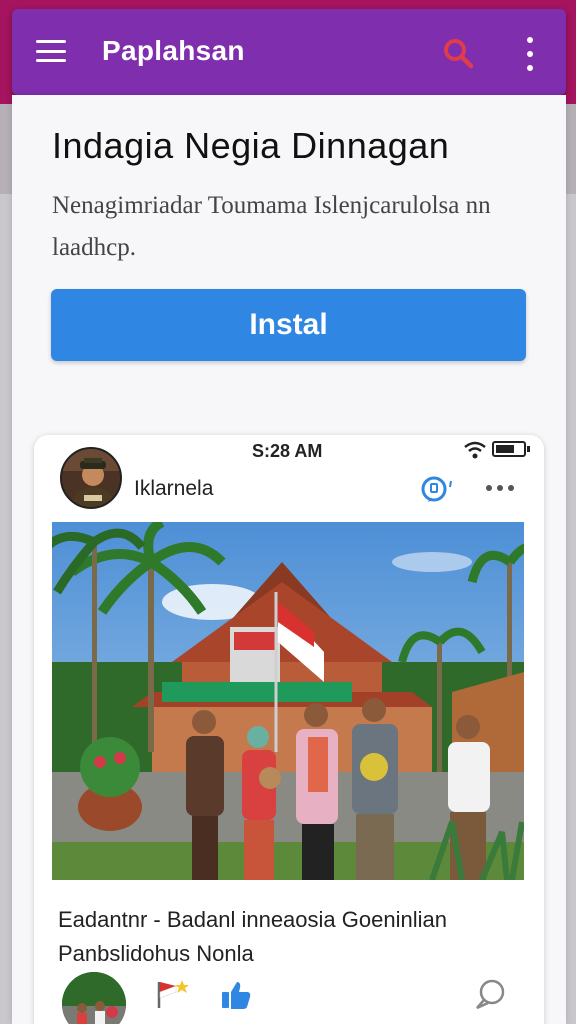 The height and width of the screenshot is (1024, 576). What do you see at coordinates (173, 489) in the screenshot?
I see `post-author: Iklarnela` at bounding box center [173, 489].